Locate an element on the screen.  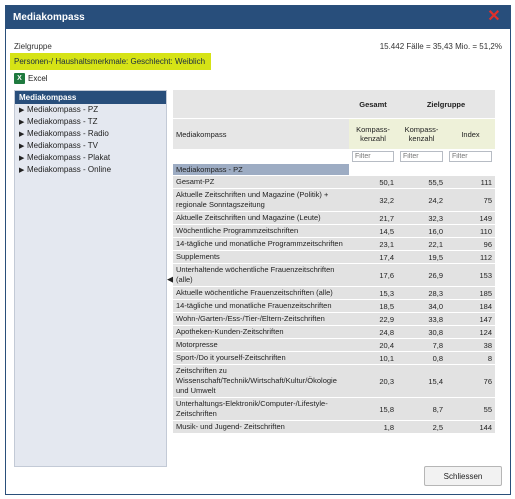
cell-index: 76 is located at coordinates (470, 381).